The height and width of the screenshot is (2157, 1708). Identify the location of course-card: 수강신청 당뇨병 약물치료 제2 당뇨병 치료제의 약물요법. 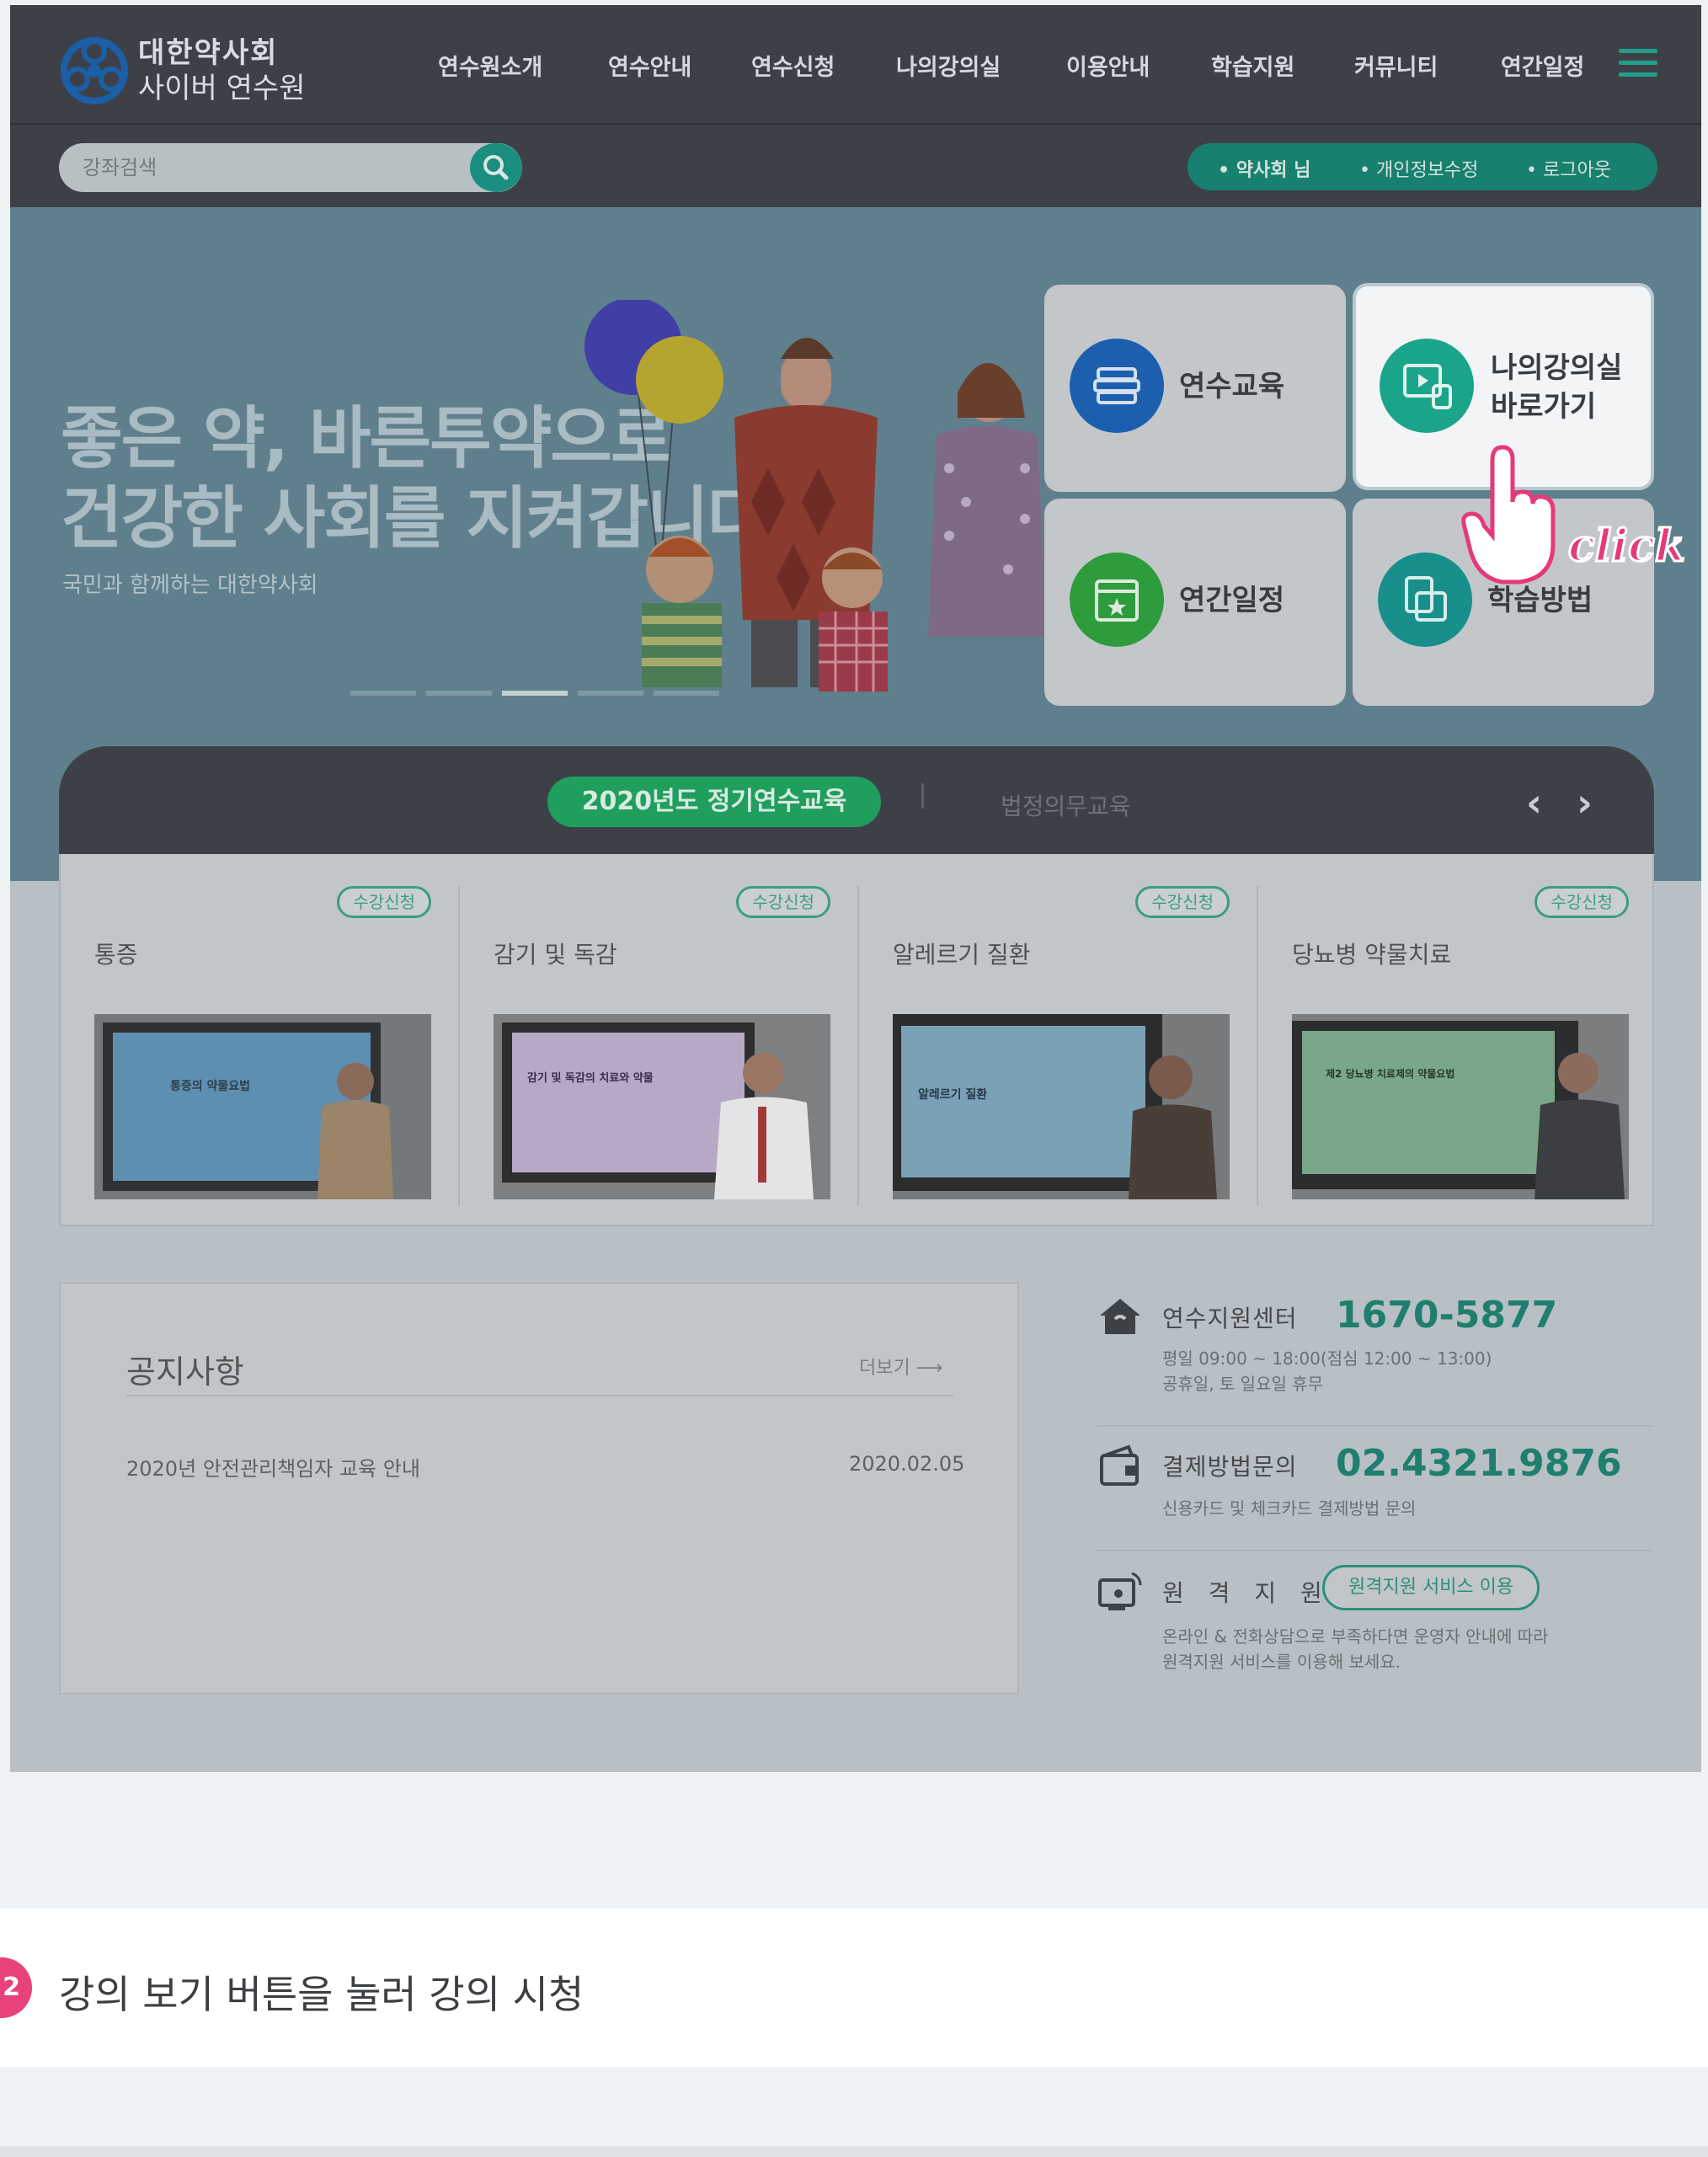
(1457, 1039).